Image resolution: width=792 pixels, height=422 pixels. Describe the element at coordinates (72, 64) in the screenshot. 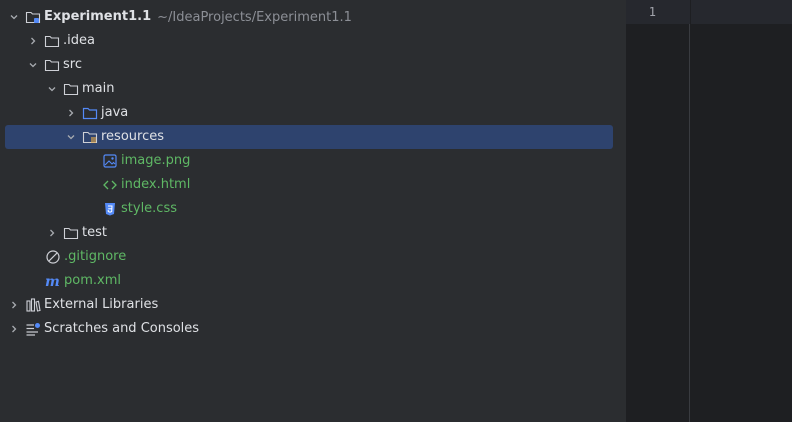

I see `node-label: src` at that location.